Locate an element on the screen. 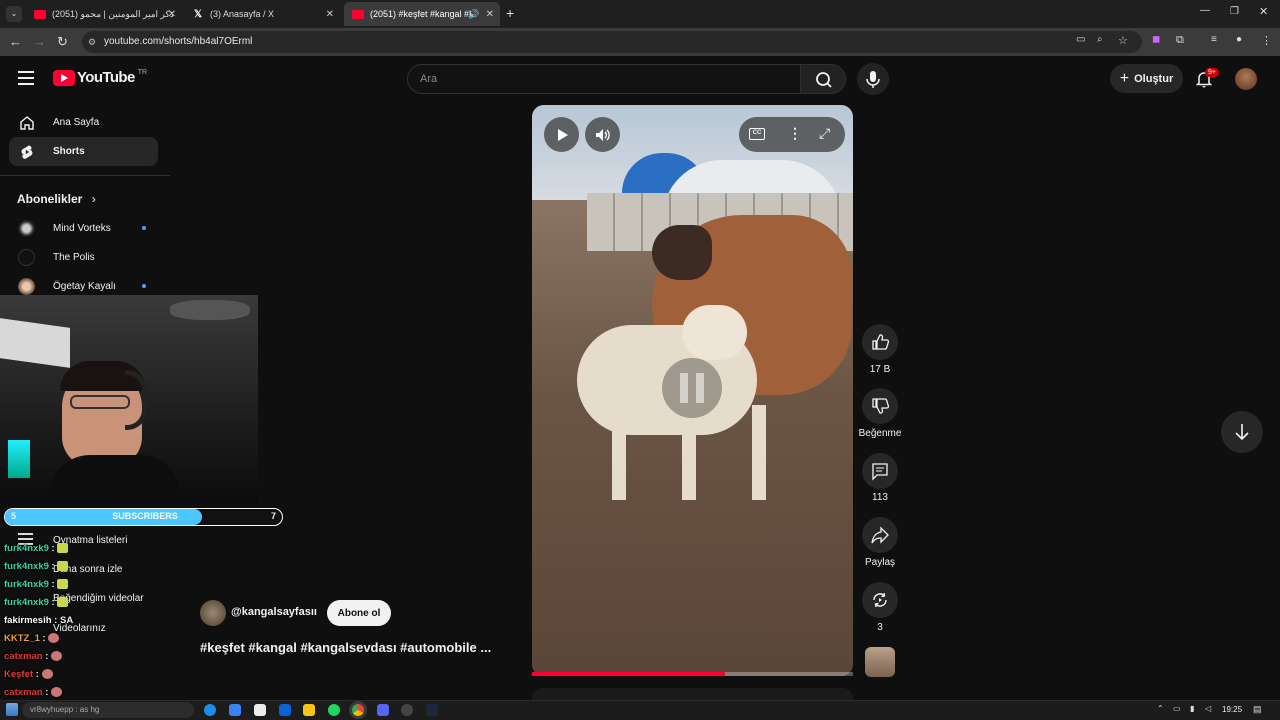  volume-button is located at coordinates (602, 134).